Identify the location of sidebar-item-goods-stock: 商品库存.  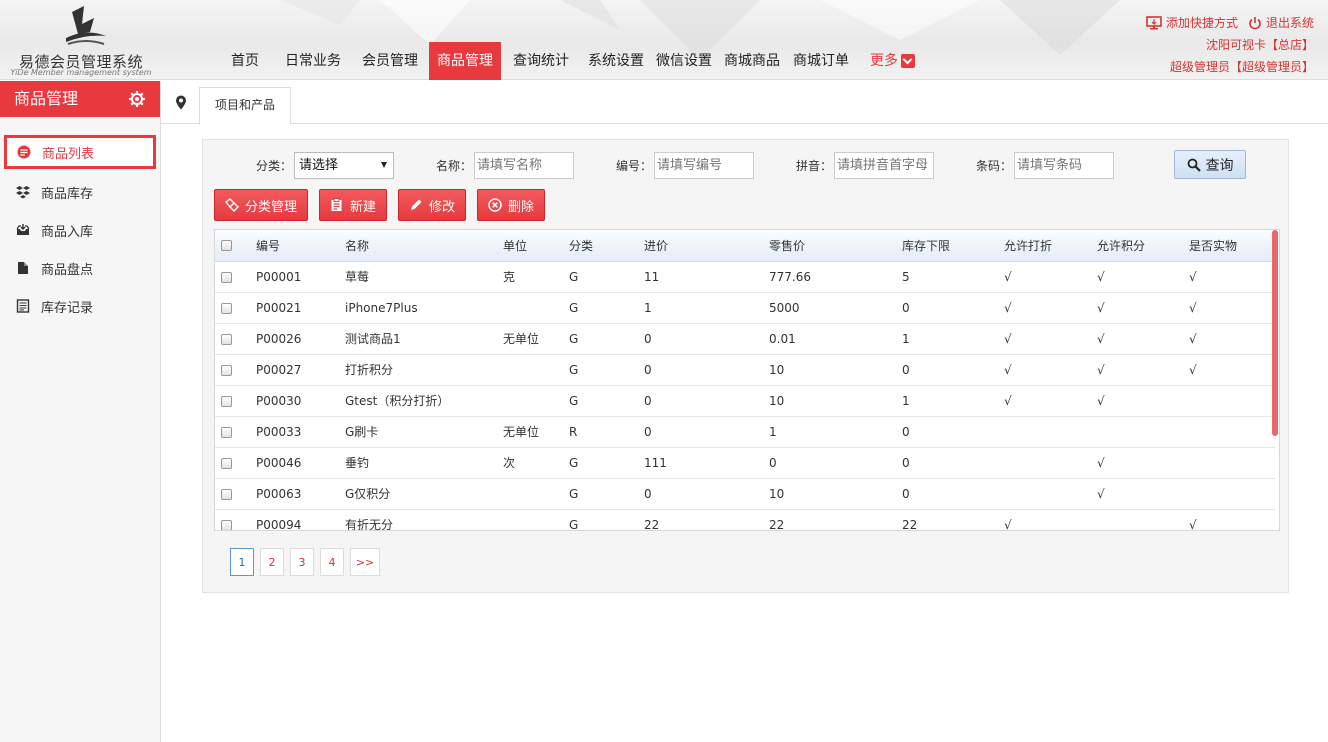
(80, 192).